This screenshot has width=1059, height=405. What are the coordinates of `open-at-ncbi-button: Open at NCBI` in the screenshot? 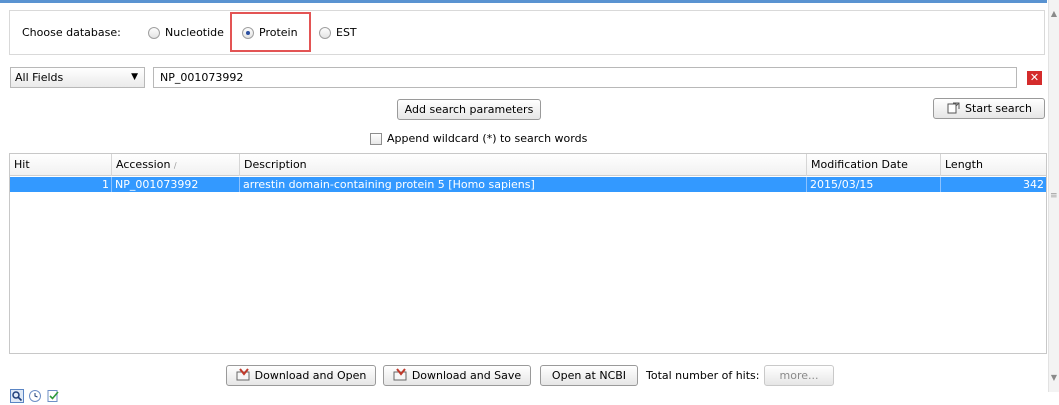 It's located at (589, 375).